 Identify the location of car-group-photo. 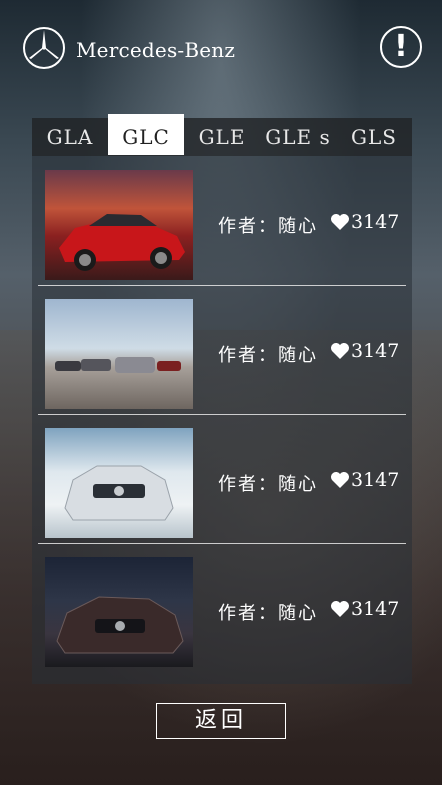
(119, 354).